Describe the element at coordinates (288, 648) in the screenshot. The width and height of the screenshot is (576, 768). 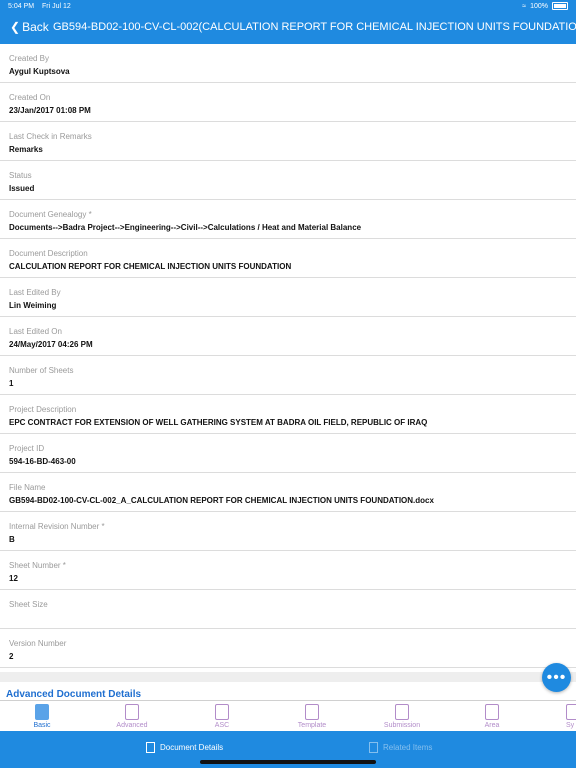
I see `field-row: Version Number 2` at that location.